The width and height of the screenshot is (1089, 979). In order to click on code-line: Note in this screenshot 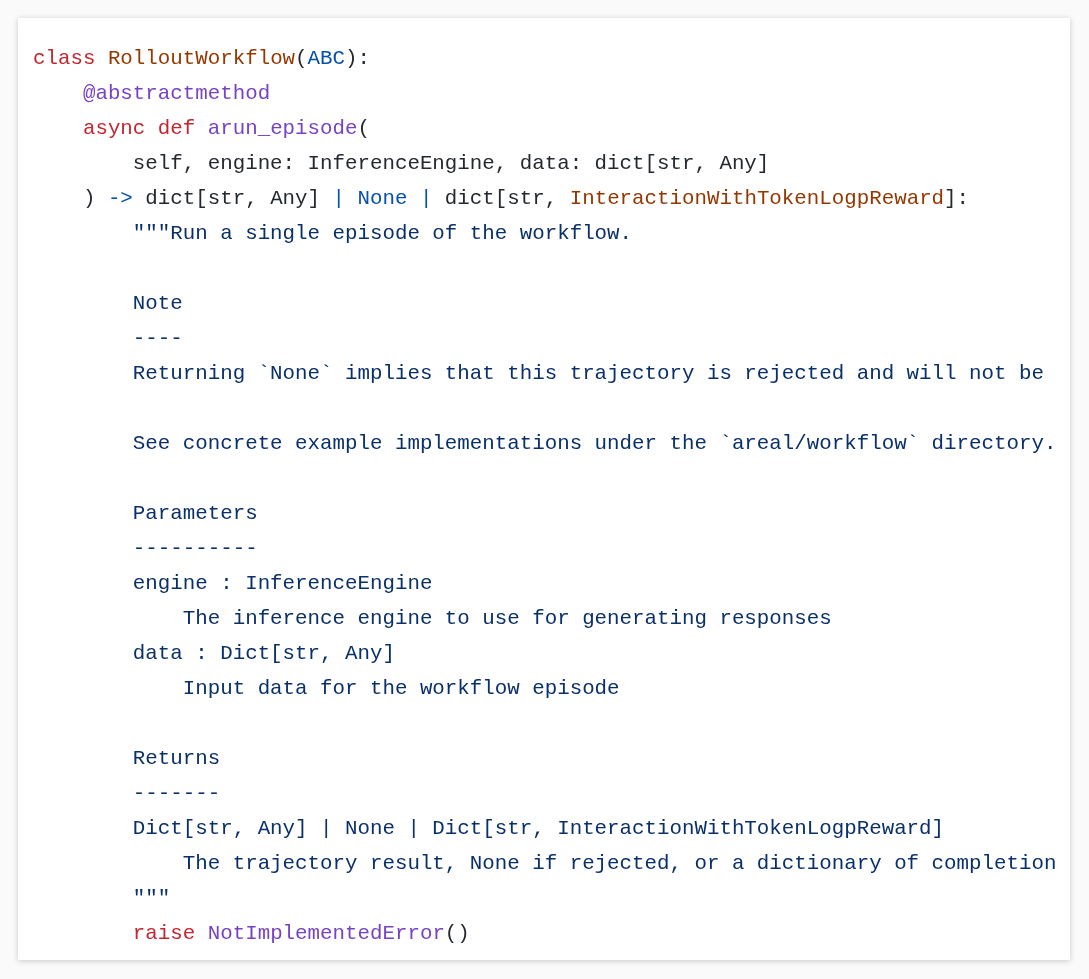, I will do `click(157, 304)`.